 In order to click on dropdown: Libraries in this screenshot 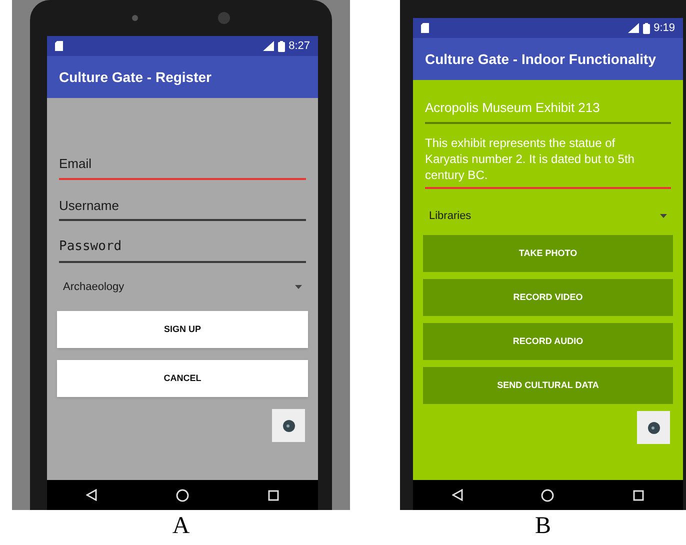, I will do `click(548, 216)`.